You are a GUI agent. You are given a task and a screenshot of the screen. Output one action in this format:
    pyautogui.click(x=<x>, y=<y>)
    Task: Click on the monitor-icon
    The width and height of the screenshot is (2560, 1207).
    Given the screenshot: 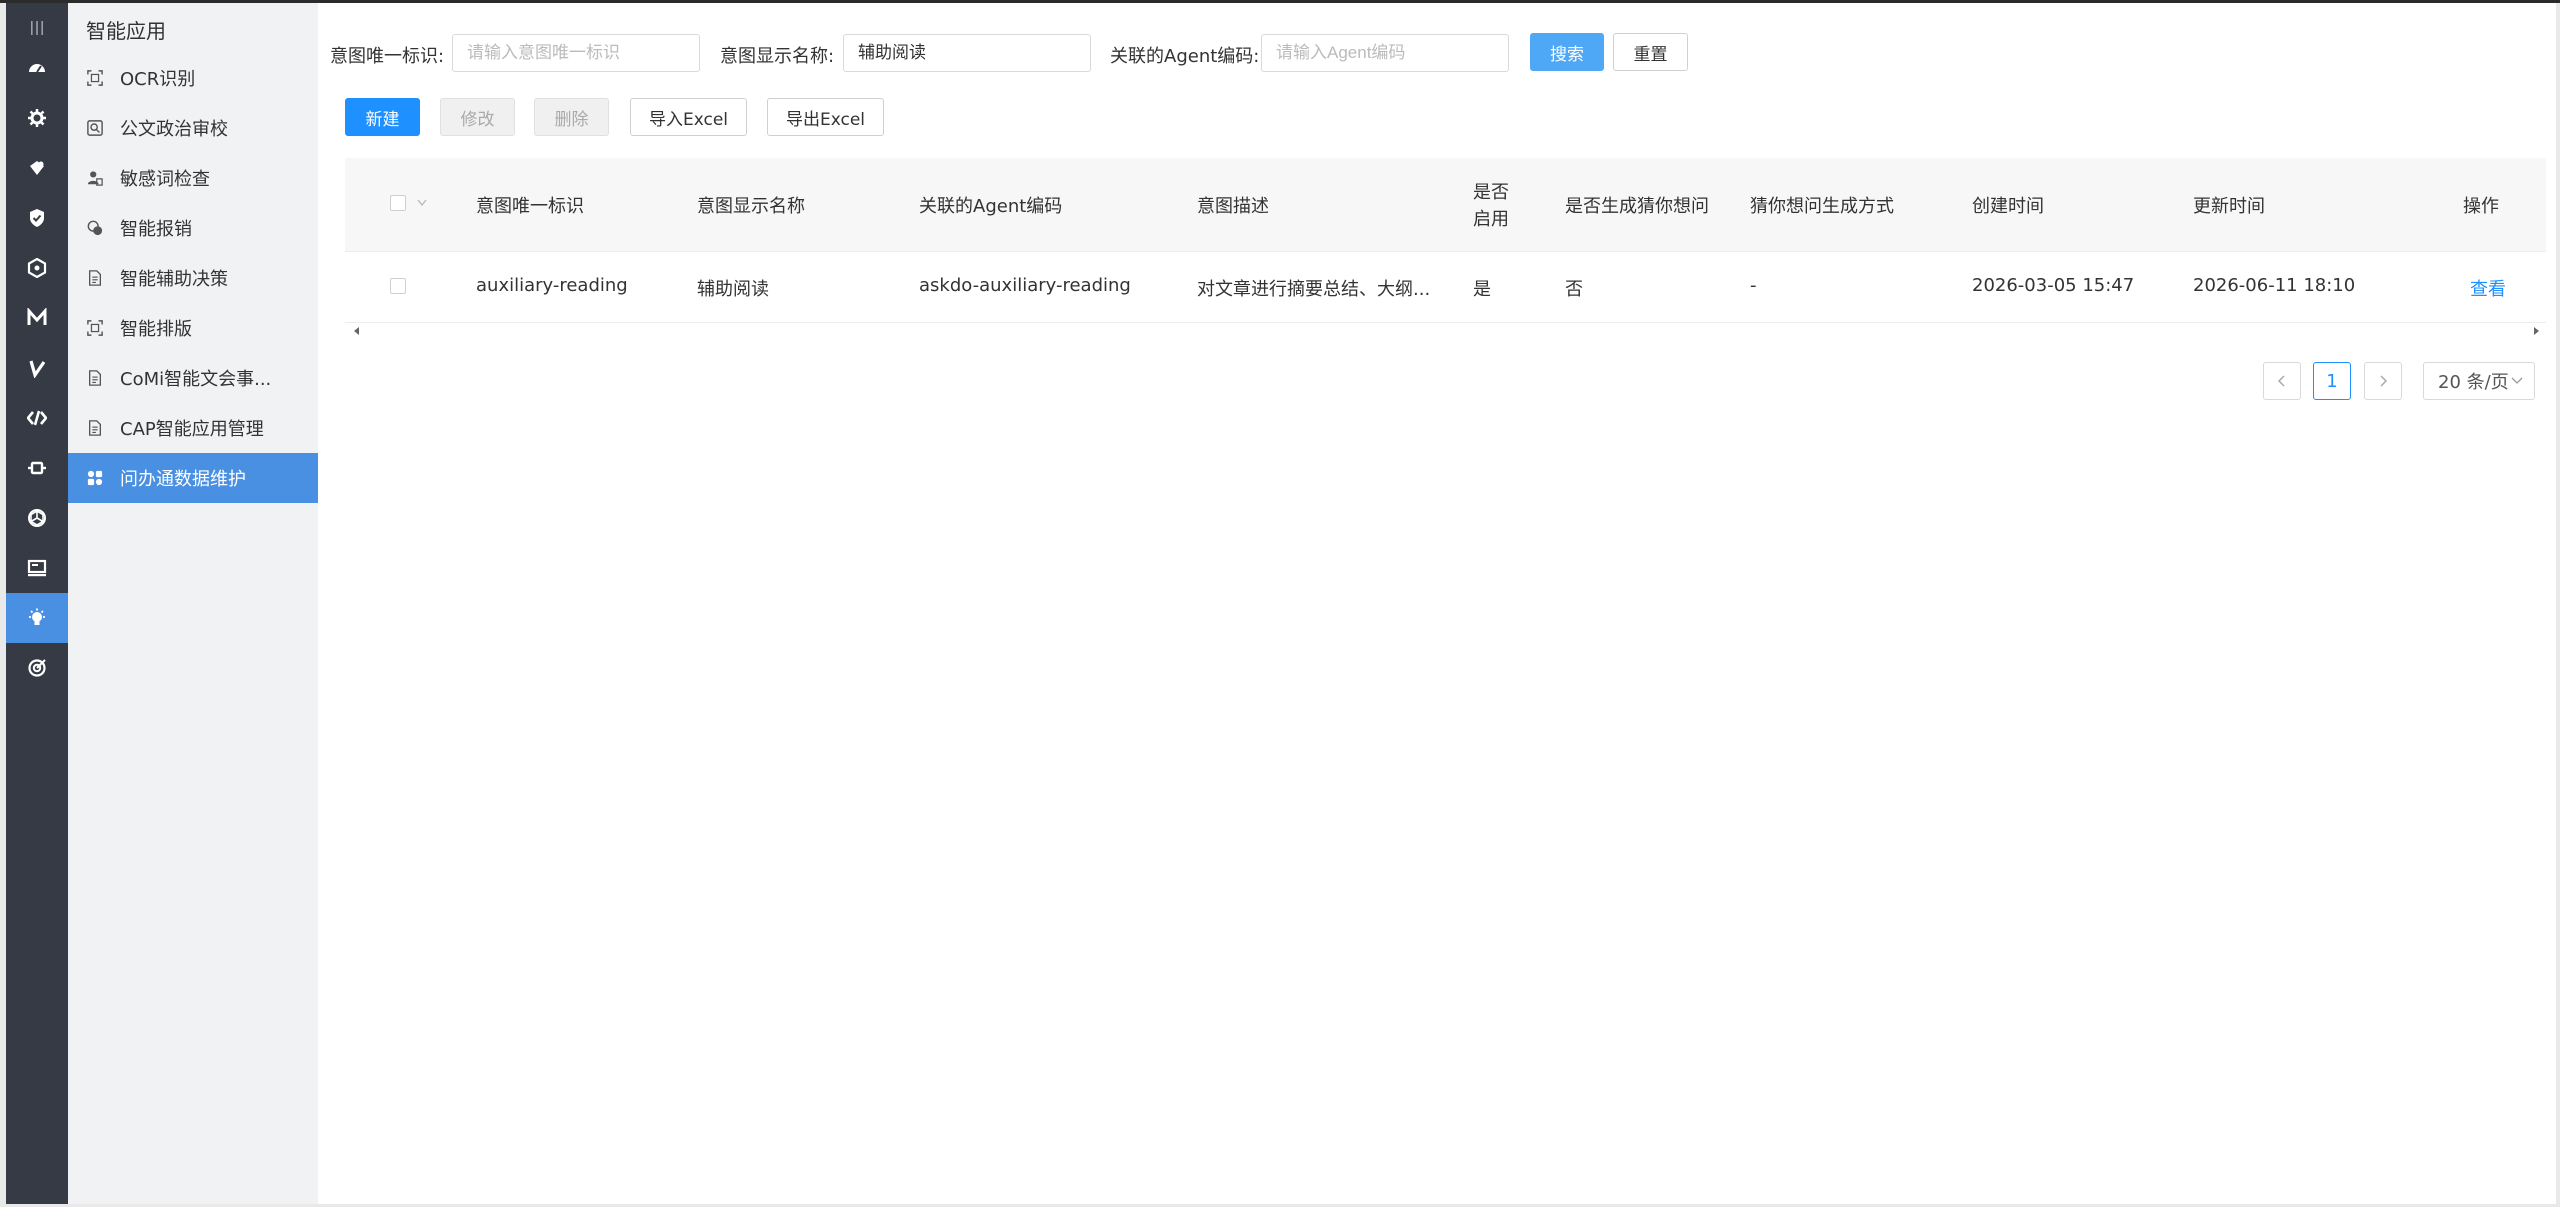 What is the action you would take?
    pyautogui.click(x=37, y=568)
    